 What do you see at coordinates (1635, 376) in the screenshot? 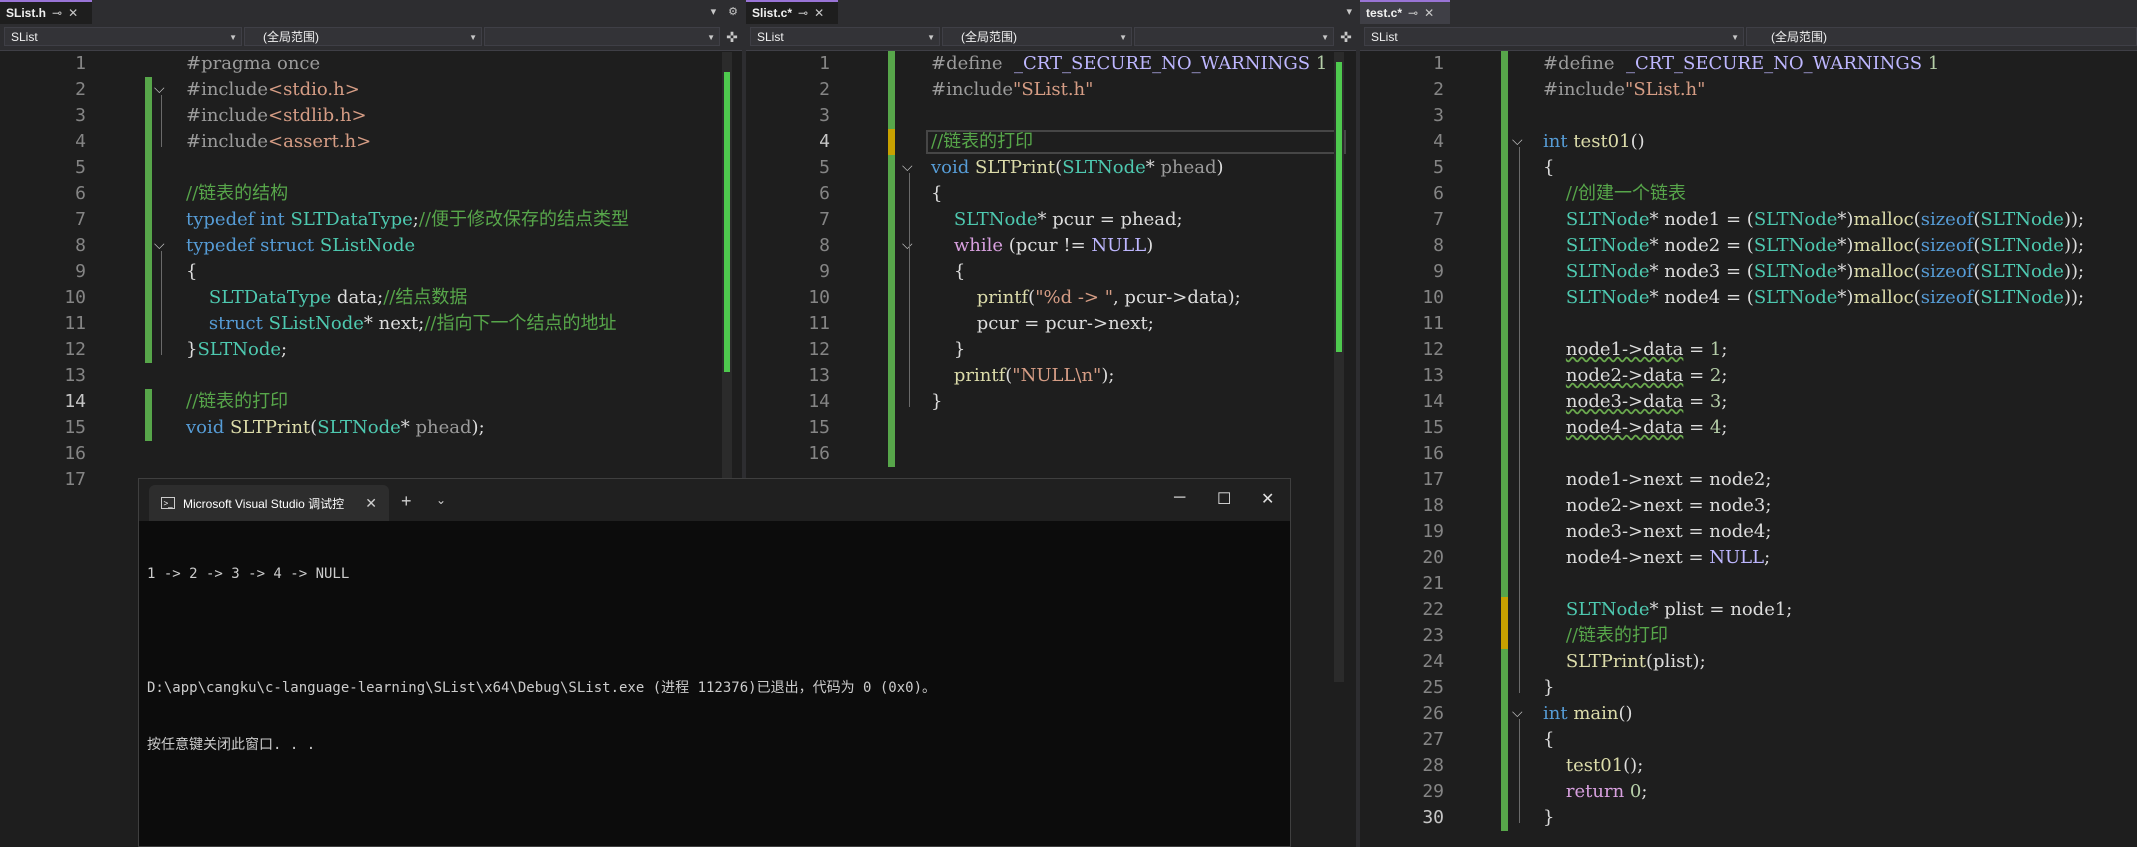
I see `code-text: node2->data = 2;` at bounding box center [1635, 376].